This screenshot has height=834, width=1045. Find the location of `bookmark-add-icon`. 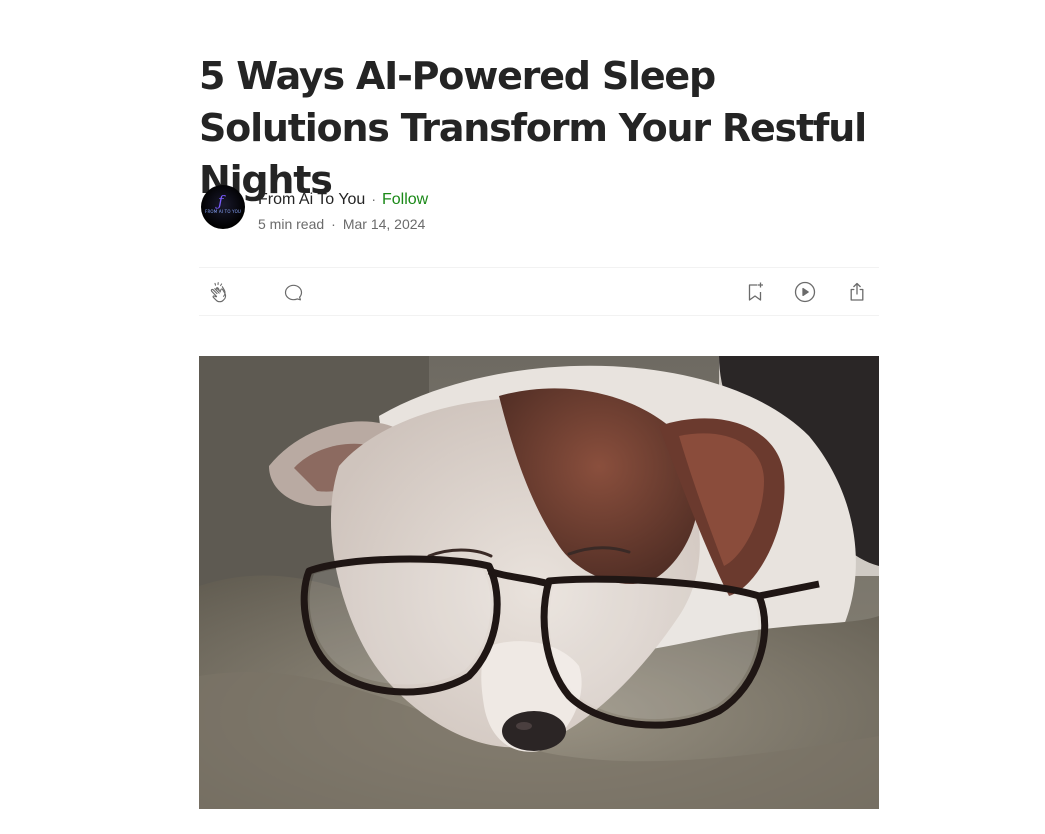

bookmark-add-icon is located at coordinates (755, 292).